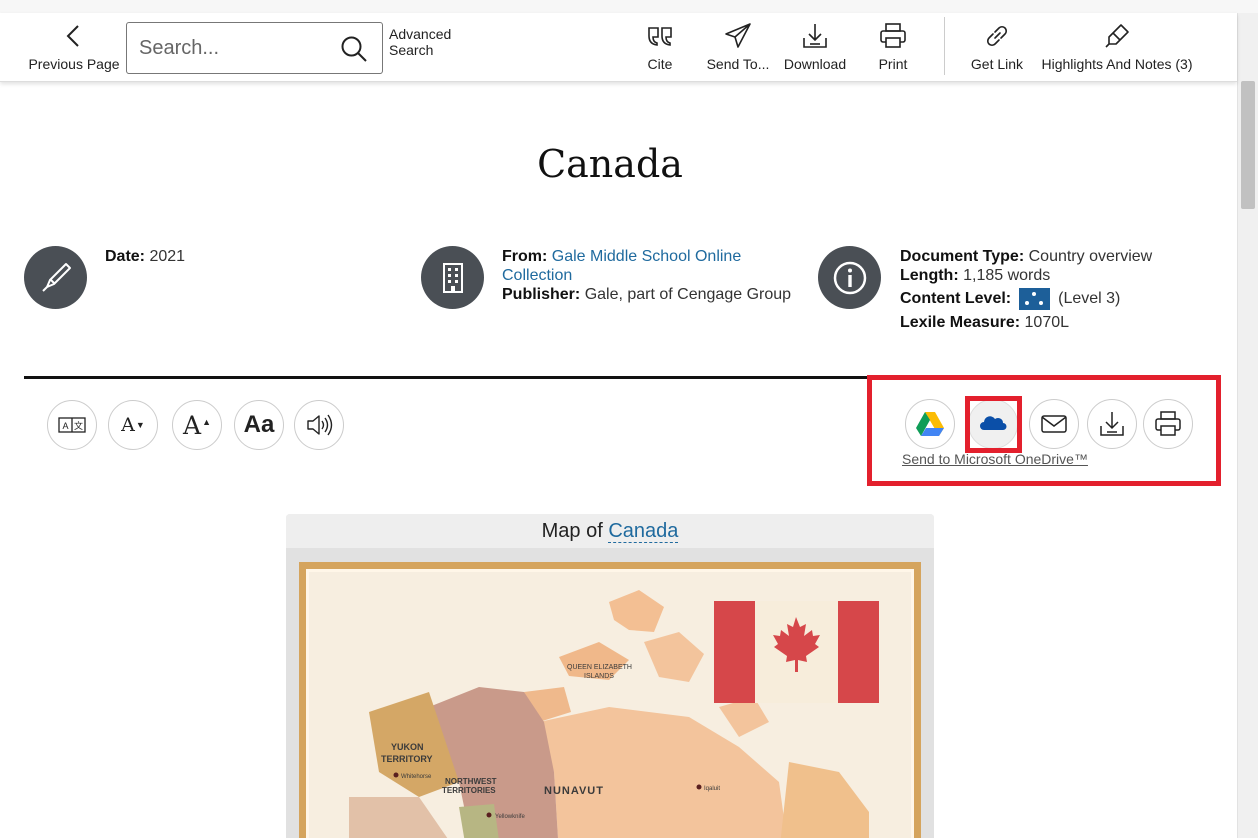 The height and width of the screenshot is (838, 1258). Describe the element at coordinates (1047, 322) in the screenshot. I see `lexile-value: 1070L` at that location.